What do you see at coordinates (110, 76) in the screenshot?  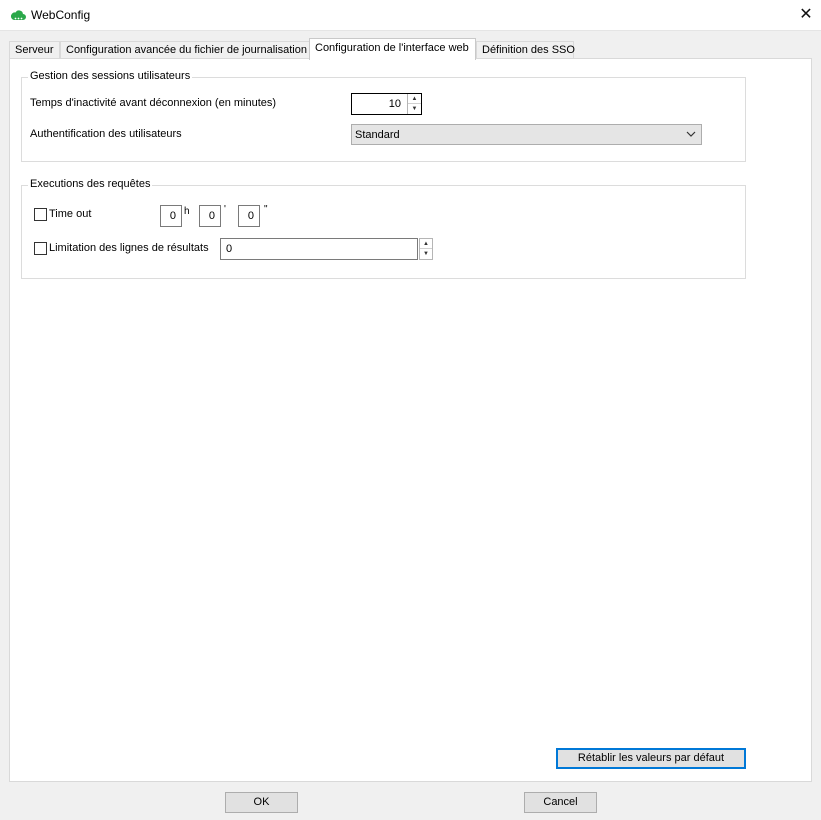 I see `group-sessions-legend: Gestion des sessions utilisateurs` at bounding box center [110, 76].